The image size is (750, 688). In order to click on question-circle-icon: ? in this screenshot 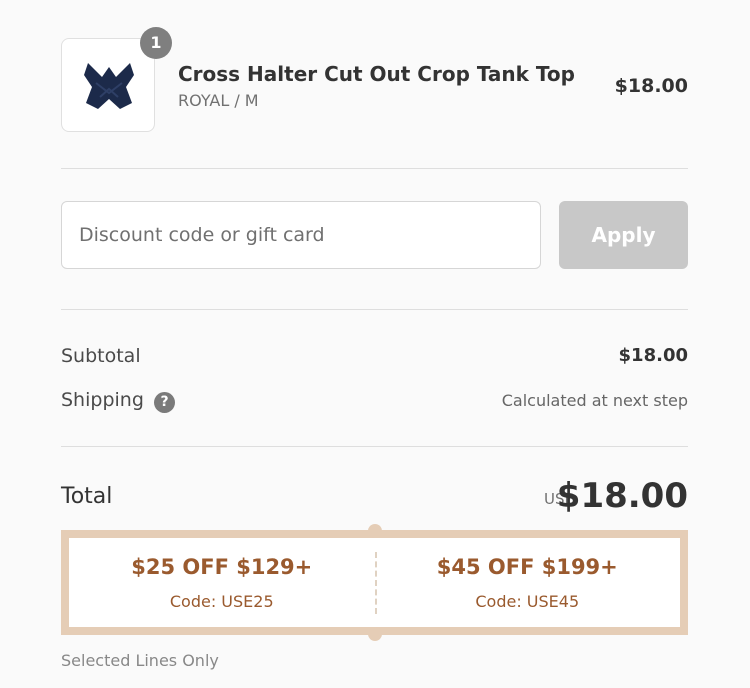, I will do `click(164, 402)`.